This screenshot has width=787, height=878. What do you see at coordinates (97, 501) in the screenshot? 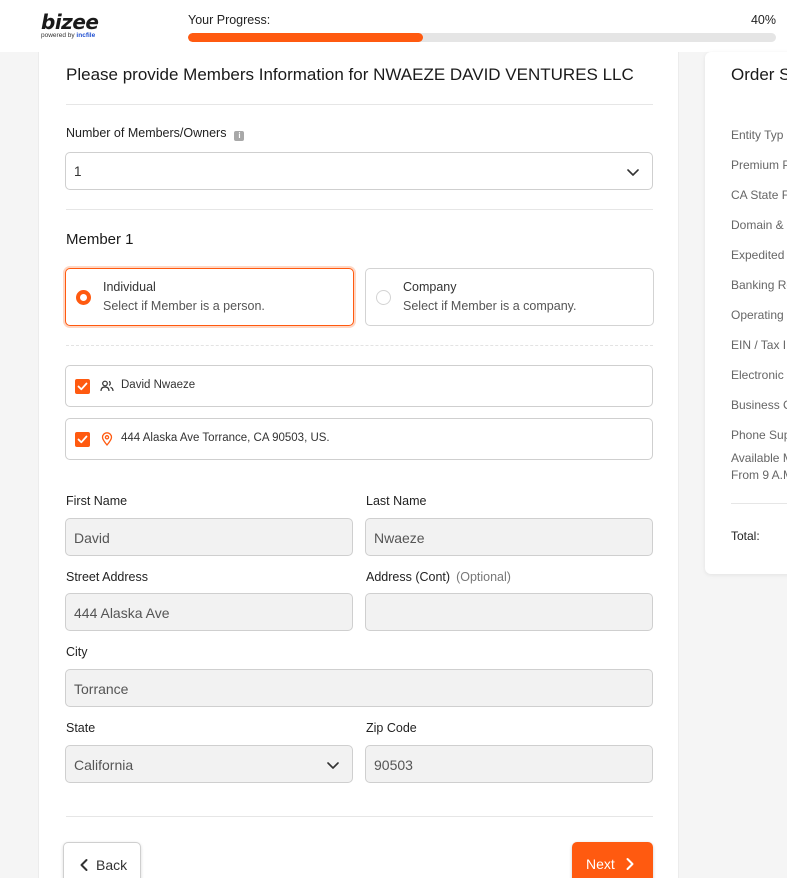
I see `first-name-label: First Name` at bounding box center [97, 501].